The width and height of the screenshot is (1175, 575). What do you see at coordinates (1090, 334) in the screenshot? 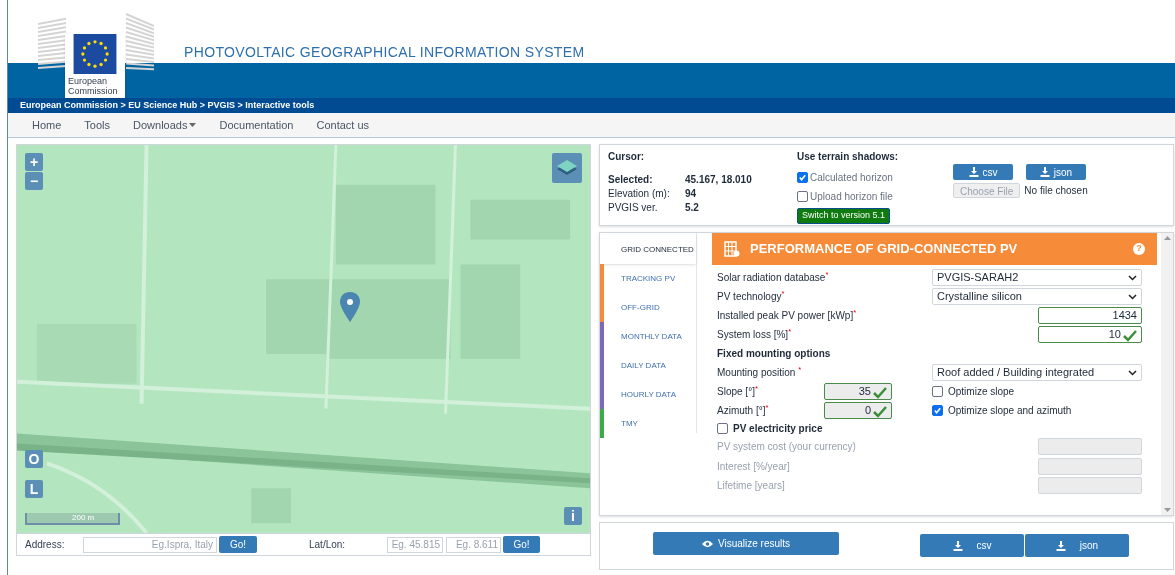
I see `number-field: 10` at bounding box center [1090, 334].